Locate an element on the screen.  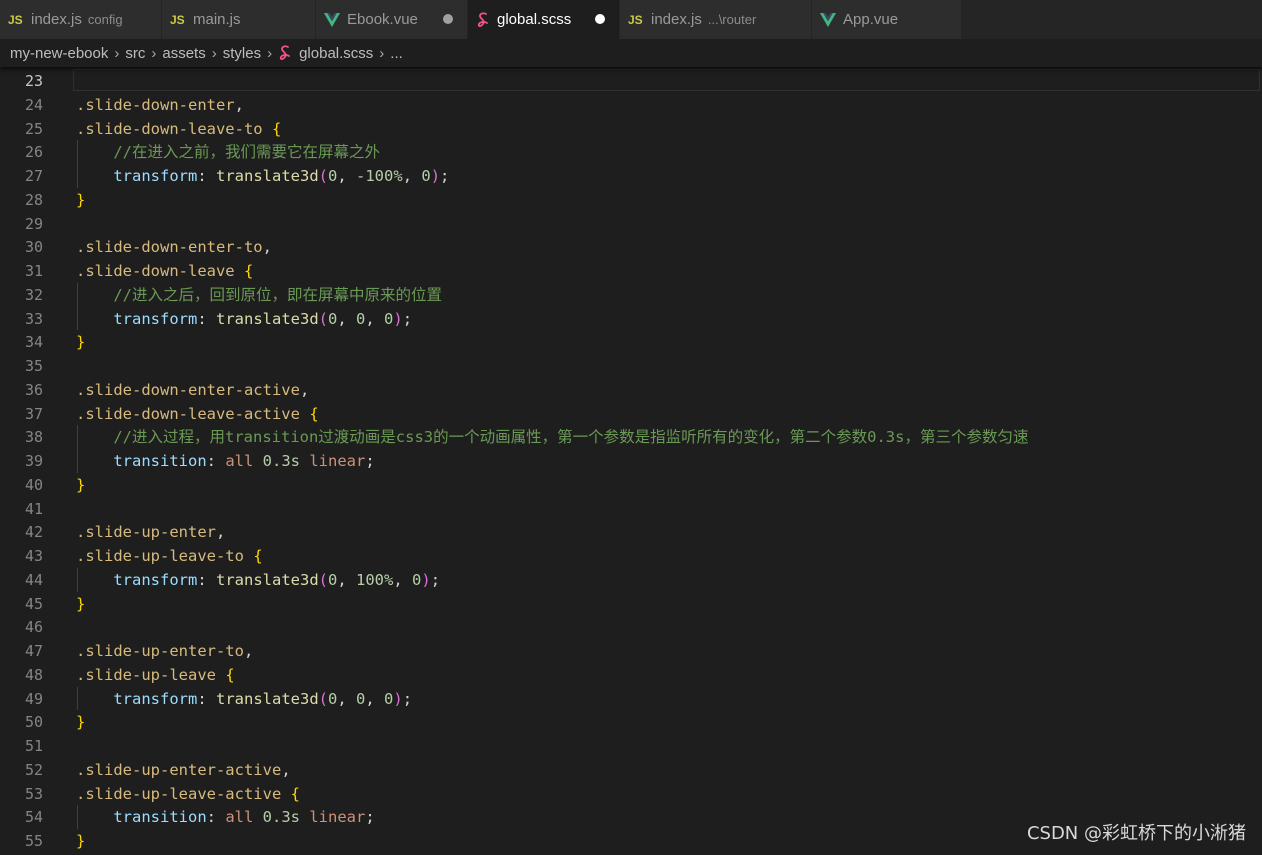
code-line: 52 .slide-up-enter-active, is located at coordinates (631, 770).